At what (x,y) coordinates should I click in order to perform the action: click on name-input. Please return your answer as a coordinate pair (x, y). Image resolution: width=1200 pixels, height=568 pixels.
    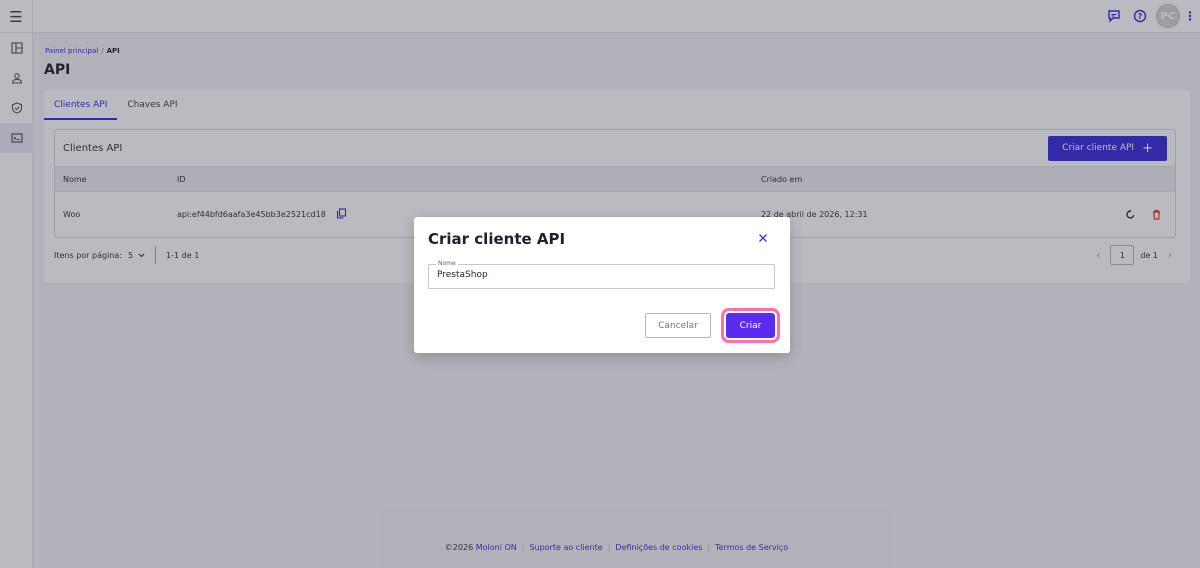
    Looking at the image, I should click on (597, 275).